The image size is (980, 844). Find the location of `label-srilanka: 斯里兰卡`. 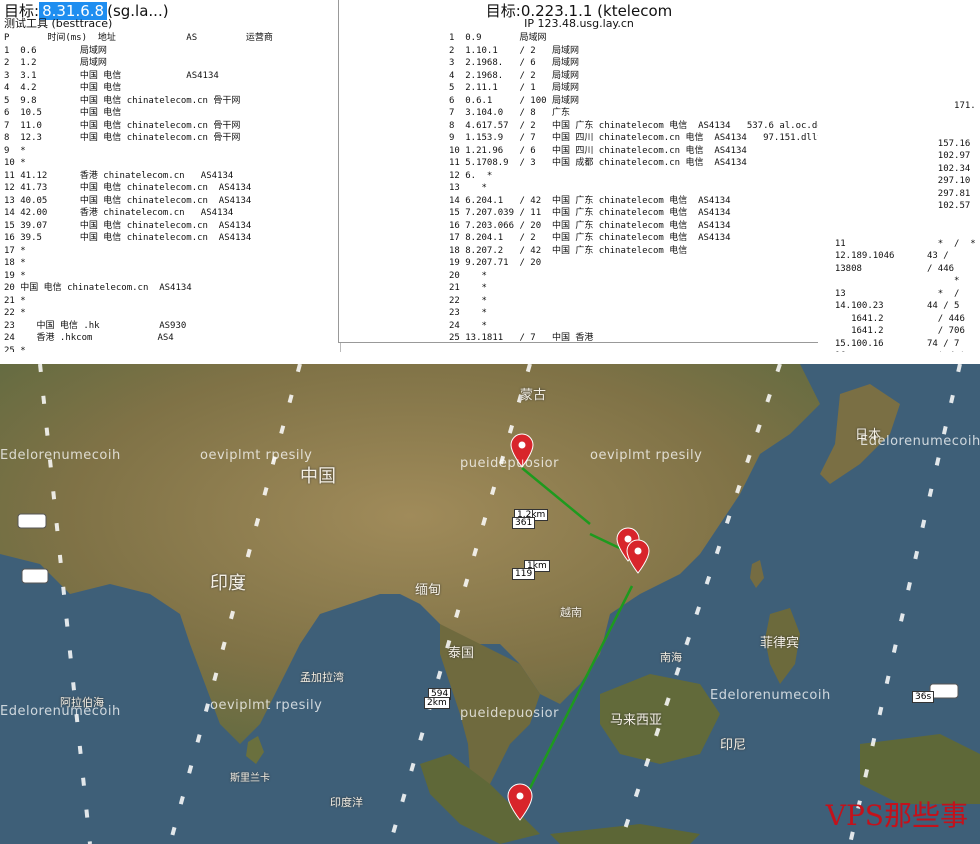

label-srilanka: 斯里兰卡 is located at coordinates (250, 778).